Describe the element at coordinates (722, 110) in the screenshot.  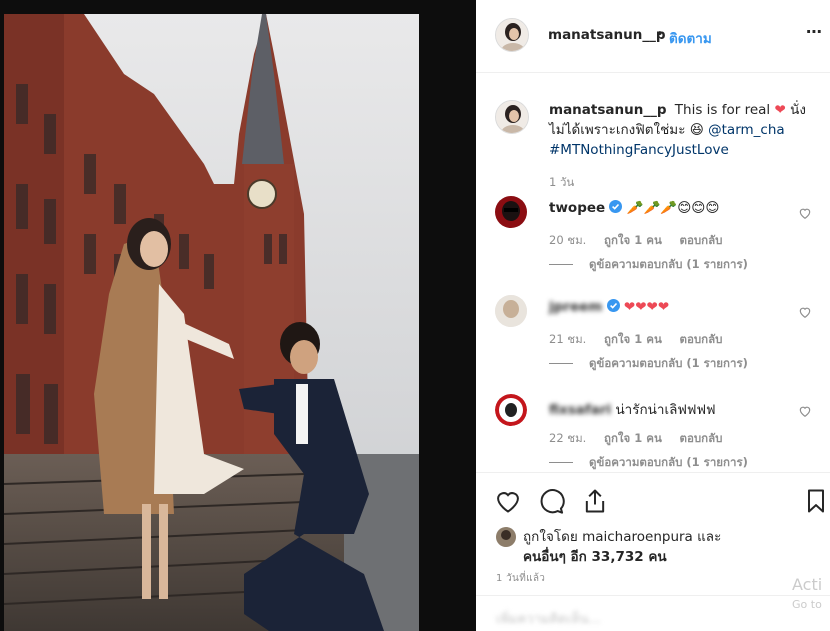
I see `caption-text-part1: This is for real` at that location.